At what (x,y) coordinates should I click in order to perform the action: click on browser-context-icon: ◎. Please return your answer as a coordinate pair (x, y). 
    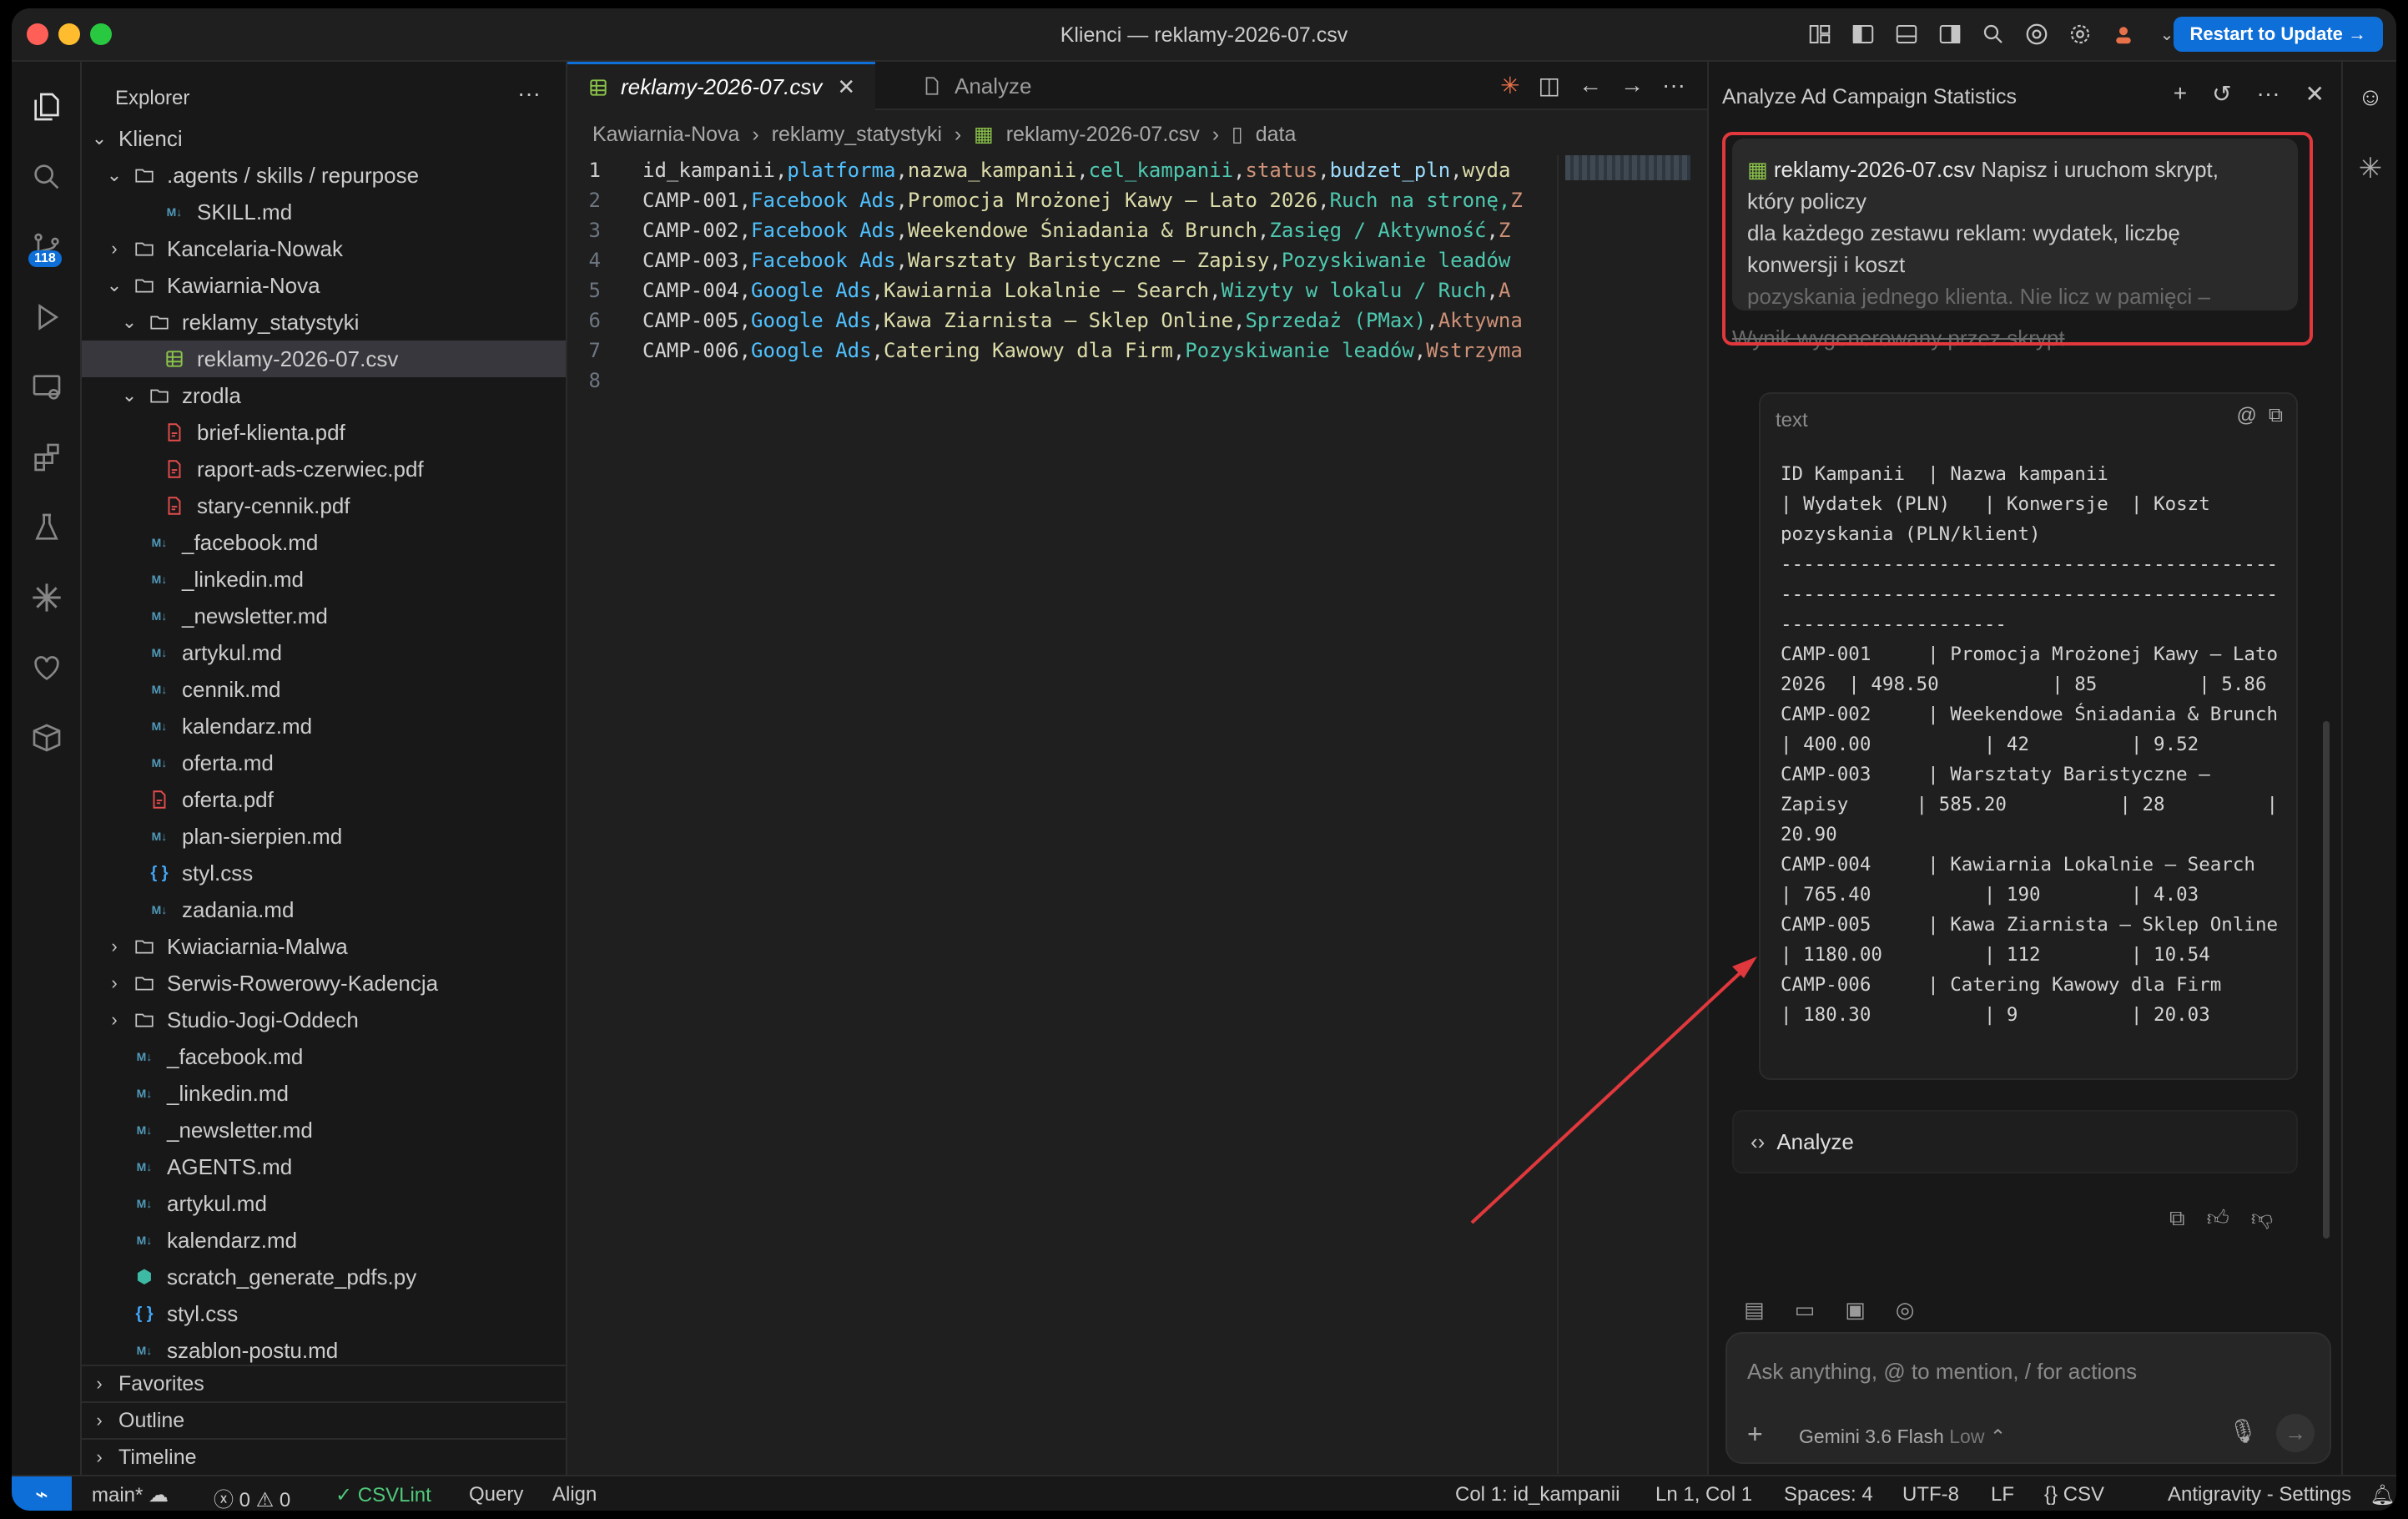
    Looking at the image, I should click on (1905, 1310).